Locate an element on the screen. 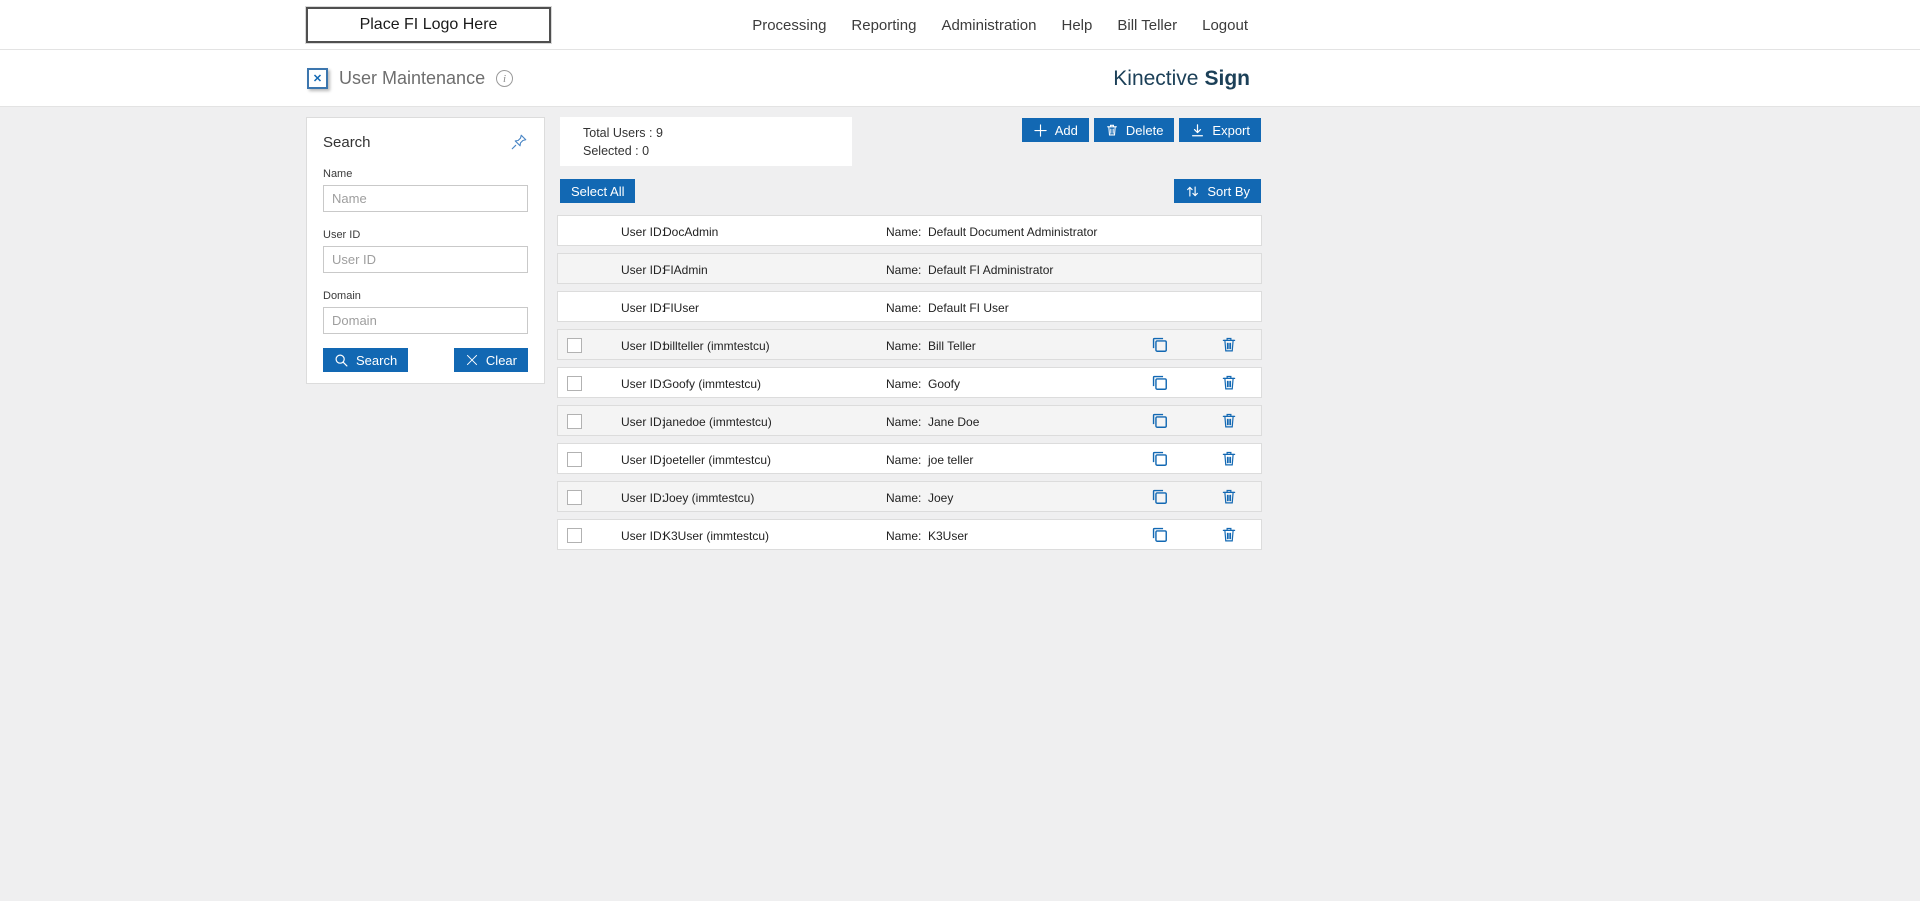 This screenshot has height=901, width=1920. selected-value: 0 is located at coordinates (646, 151).